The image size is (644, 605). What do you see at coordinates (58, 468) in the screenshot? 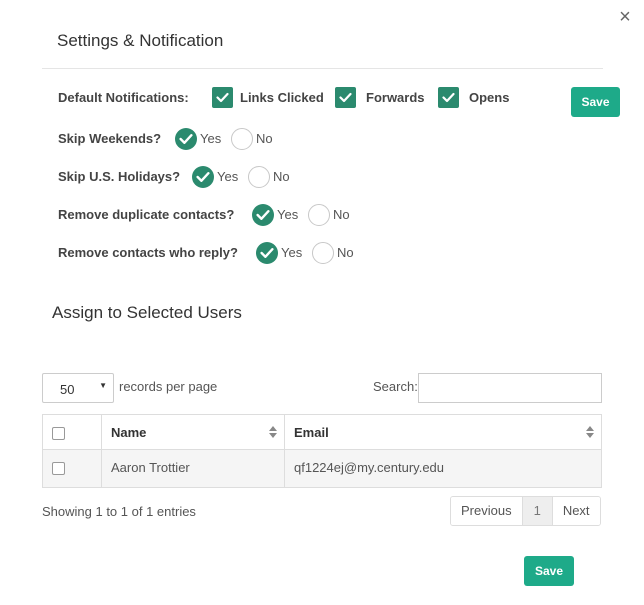
I see `row-checkbox` at bounding box center [58, 468].